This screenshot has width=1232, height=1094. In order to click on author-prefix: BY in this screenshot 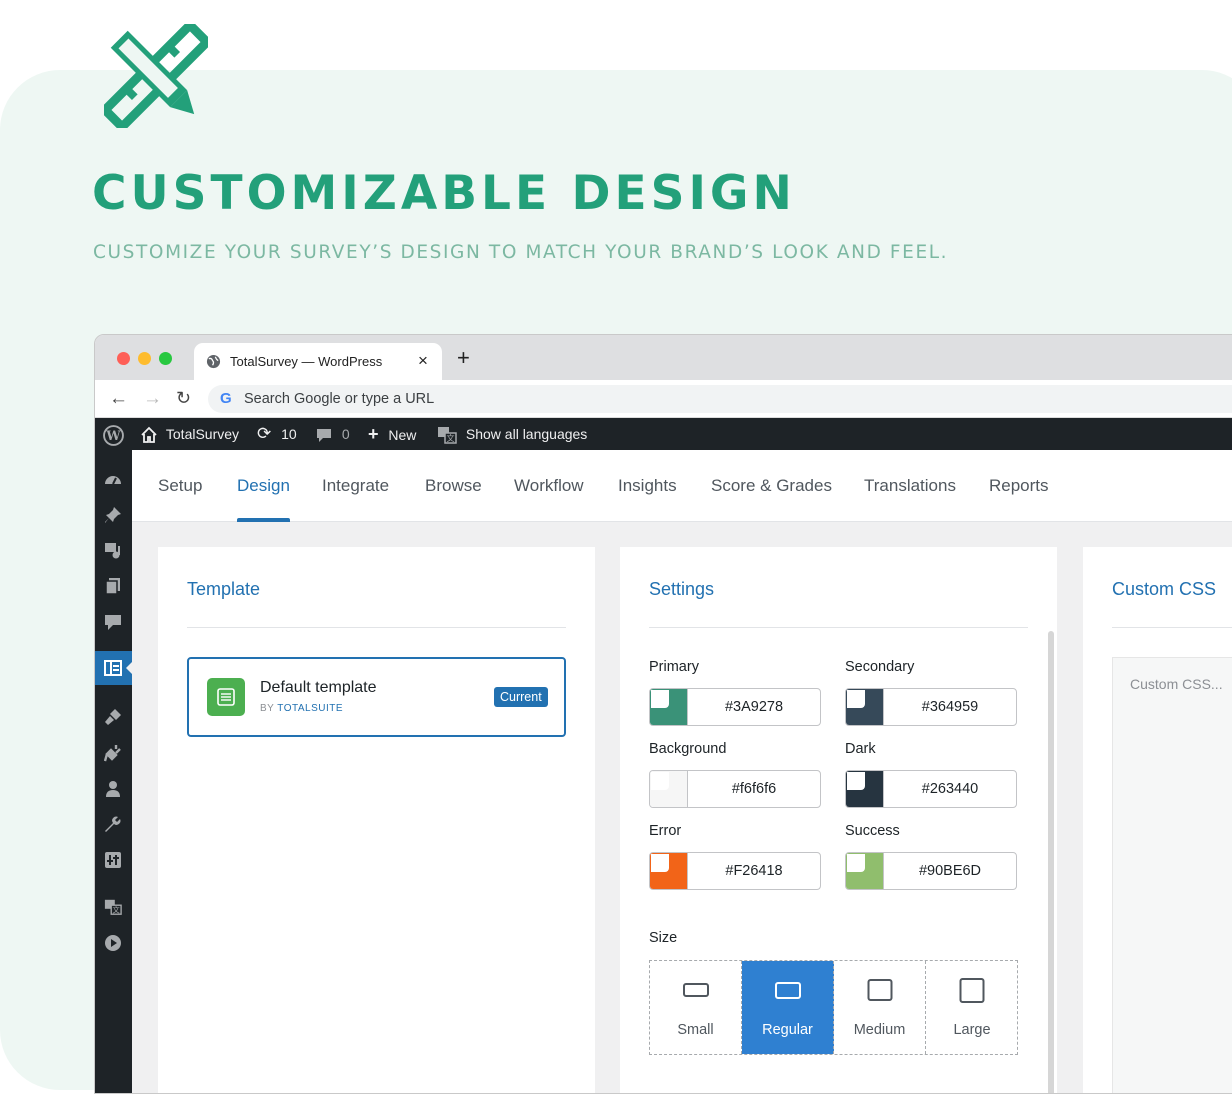, I will do `click(267, 708)`.